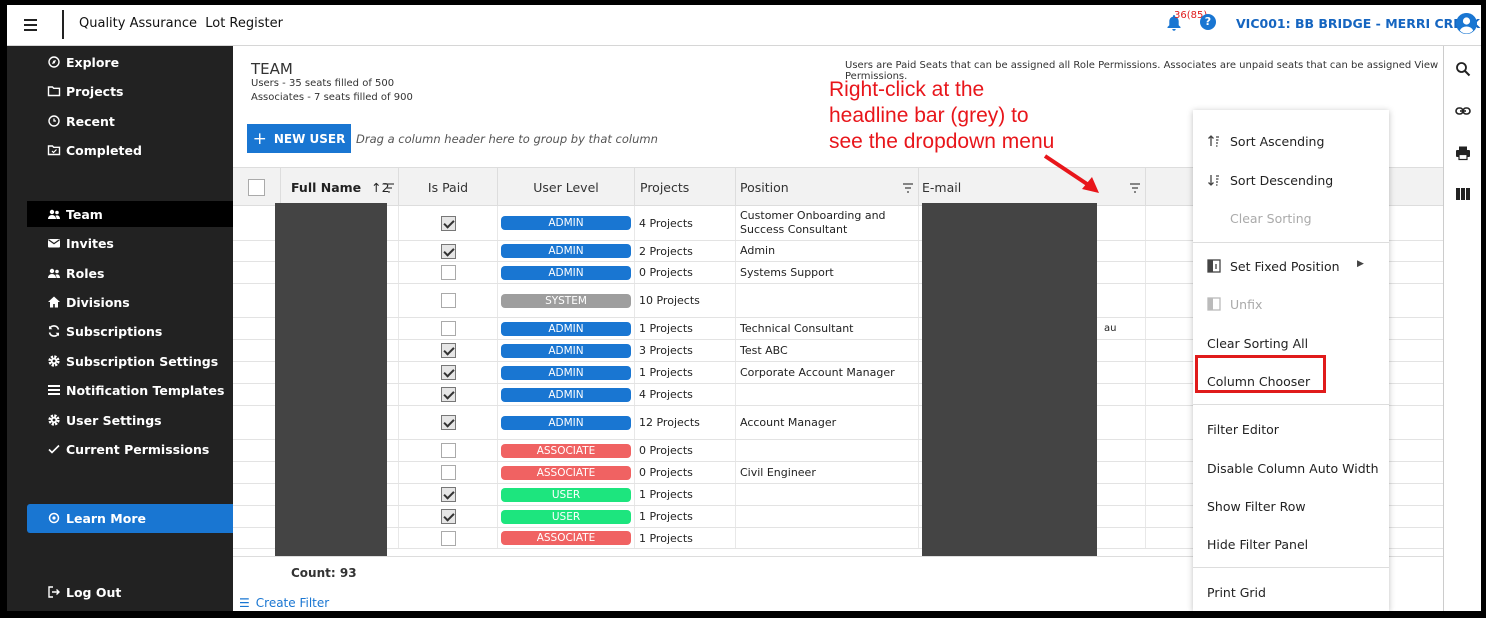  What do you see at coordinates (130, 91) in the screenshot?
I see `sidebar-item-projects: Projects` at bounding box center [130, 91].